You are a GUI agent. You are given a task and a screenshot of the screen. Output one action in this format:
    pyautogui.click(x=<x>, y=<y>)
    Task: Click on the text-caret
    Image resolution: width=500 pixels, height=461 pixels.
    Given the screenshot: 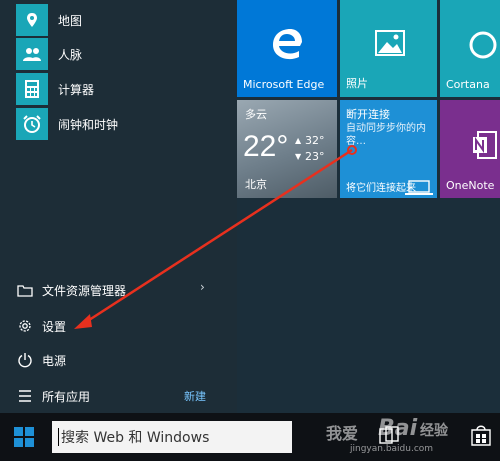 What is the action you would take?
    pyautogui.click(x=58, y=437)
    